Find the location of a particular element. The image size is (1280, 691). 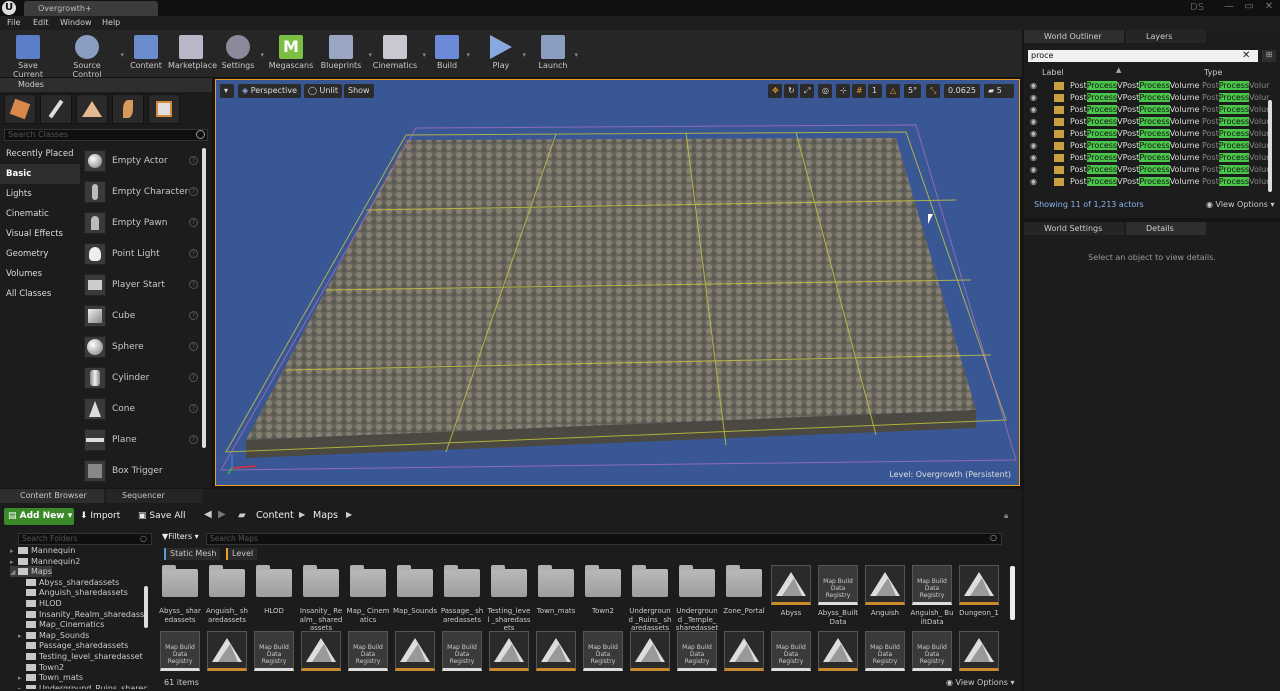

folder-asset: Testing_level _sharedassets is located at coordinates (509, 598).